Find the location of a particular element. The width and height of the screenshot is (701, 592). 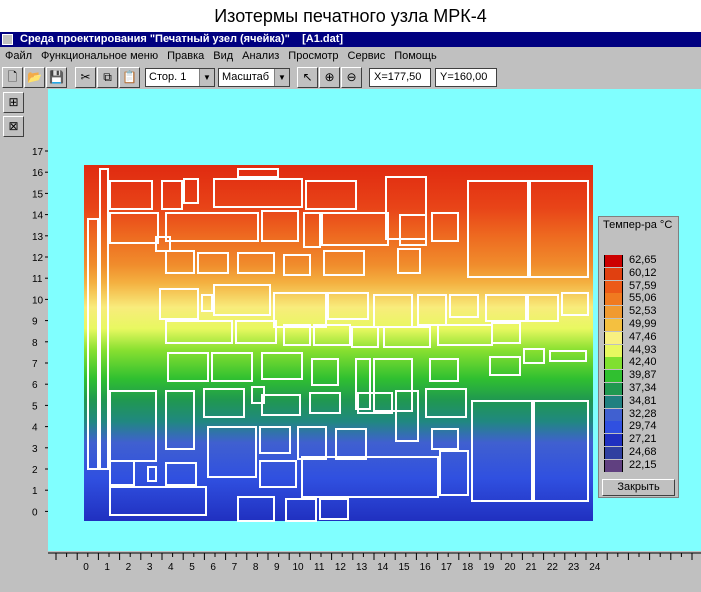

zoom-in-icon: ⊕ is located at coordinates (329, 77).